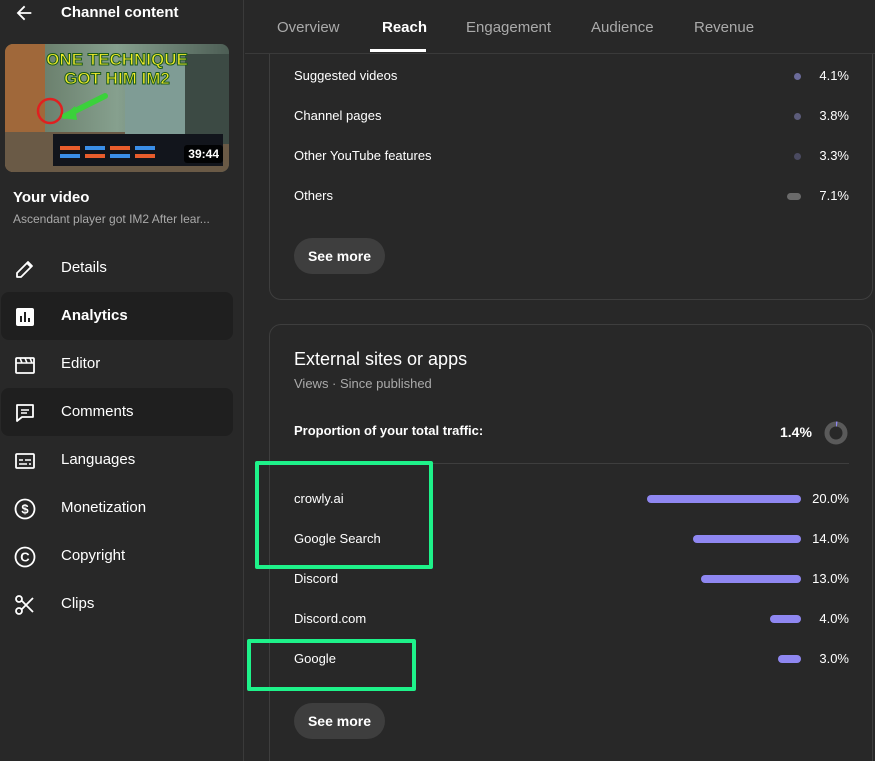 The height and width of the screenshot is (761, 875). What do you see at coordinates (398, 50) in the screenshot?
I see `active-tab-indicator` at bounding box center [398, 50].